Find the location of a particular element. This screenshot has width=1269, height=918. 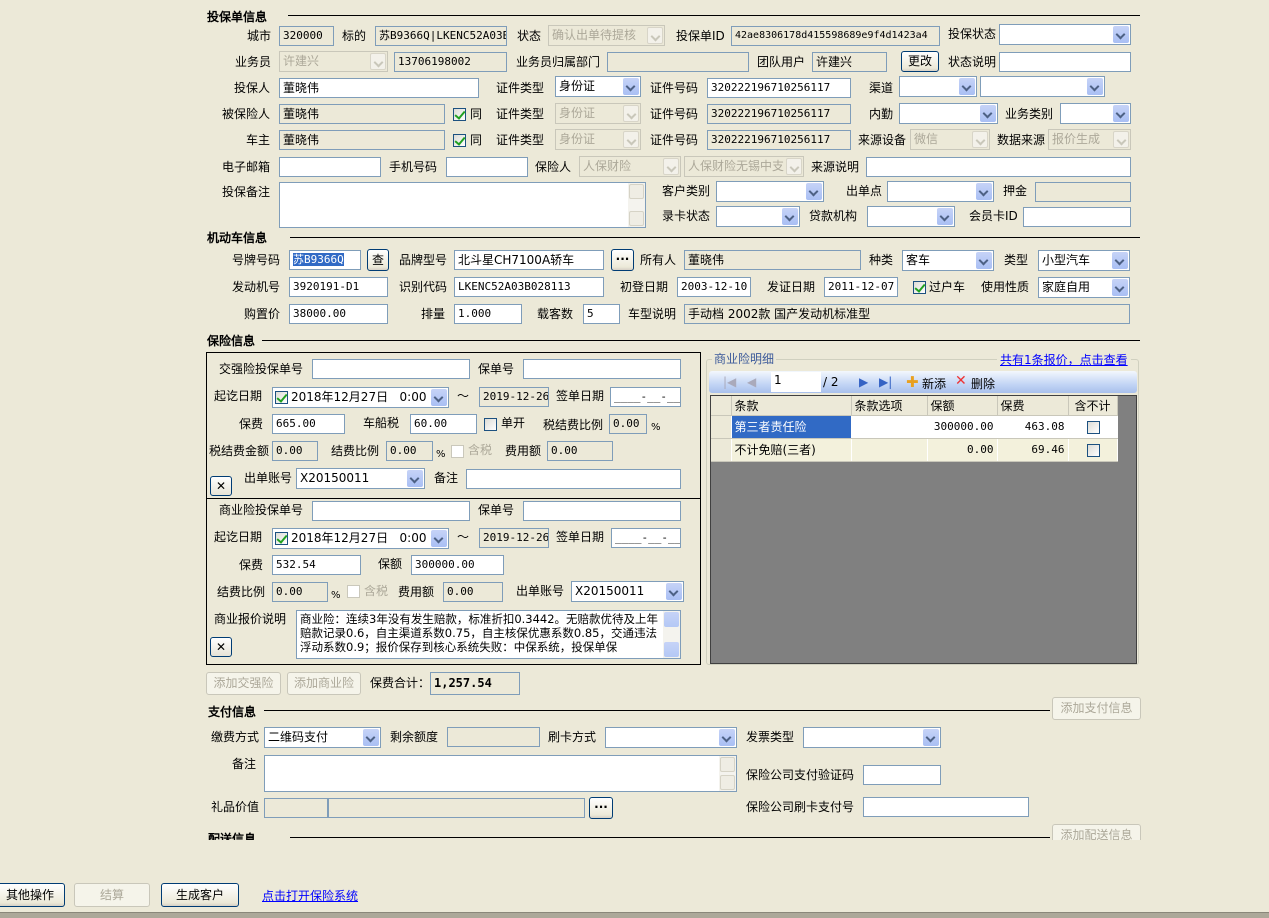

premium-cell: 463.08 is located at coordinates (1033, 427).